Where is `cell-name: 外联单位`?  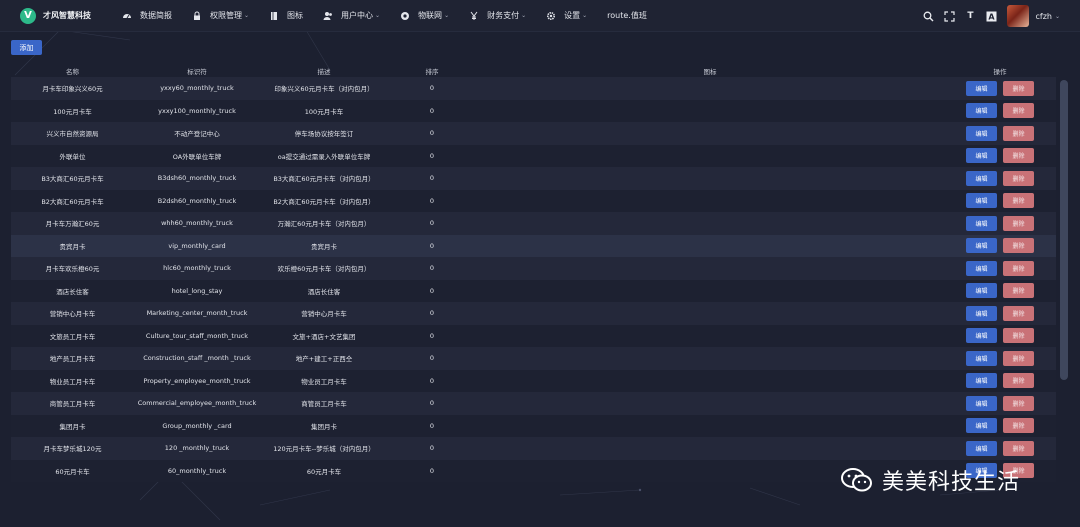 cell-name: 外联单位 is located at coordinates (72, 156).